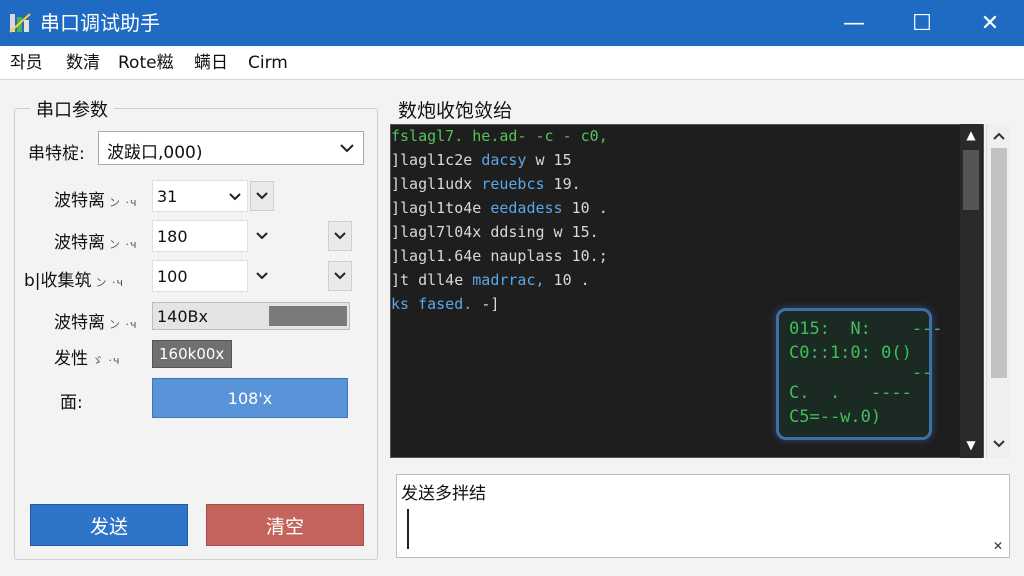  I want to click on close-button: ✕, so click(990, 23).